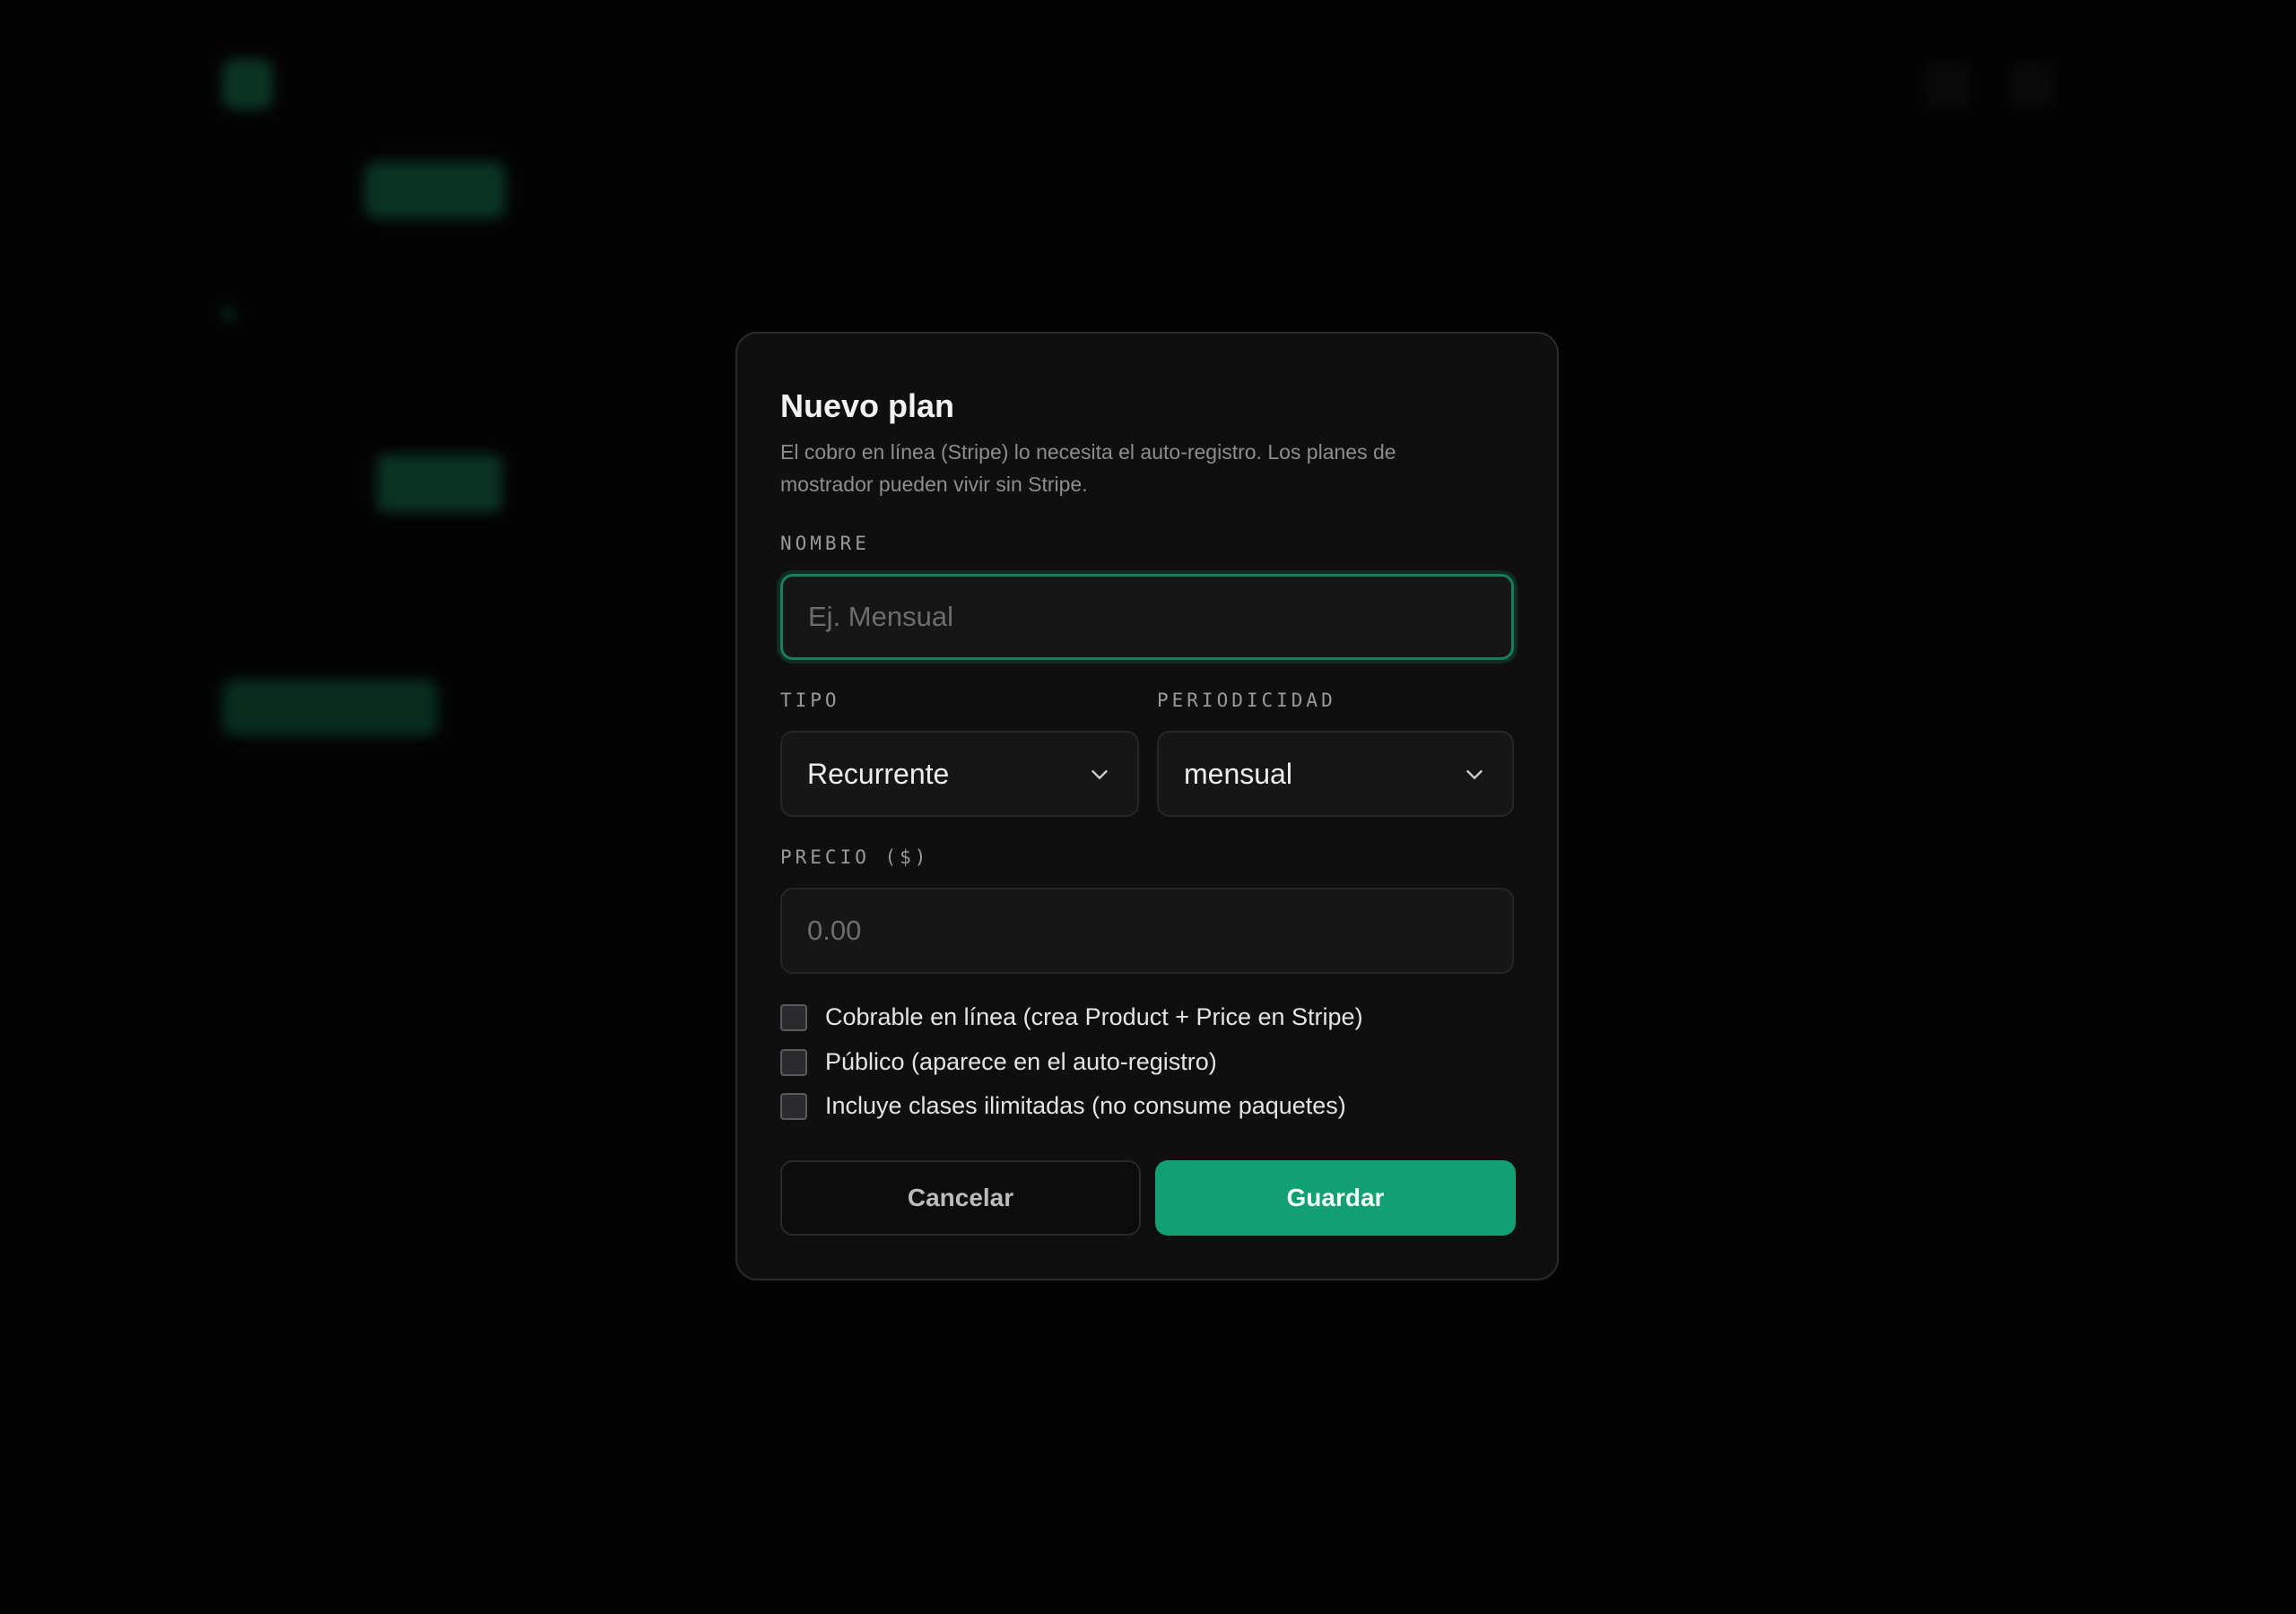 Image resolution: width=2296 pixels, height=1614 pixels. I want to click on periodicidad-label: PERIODICIDAD, so click(1246, 700).